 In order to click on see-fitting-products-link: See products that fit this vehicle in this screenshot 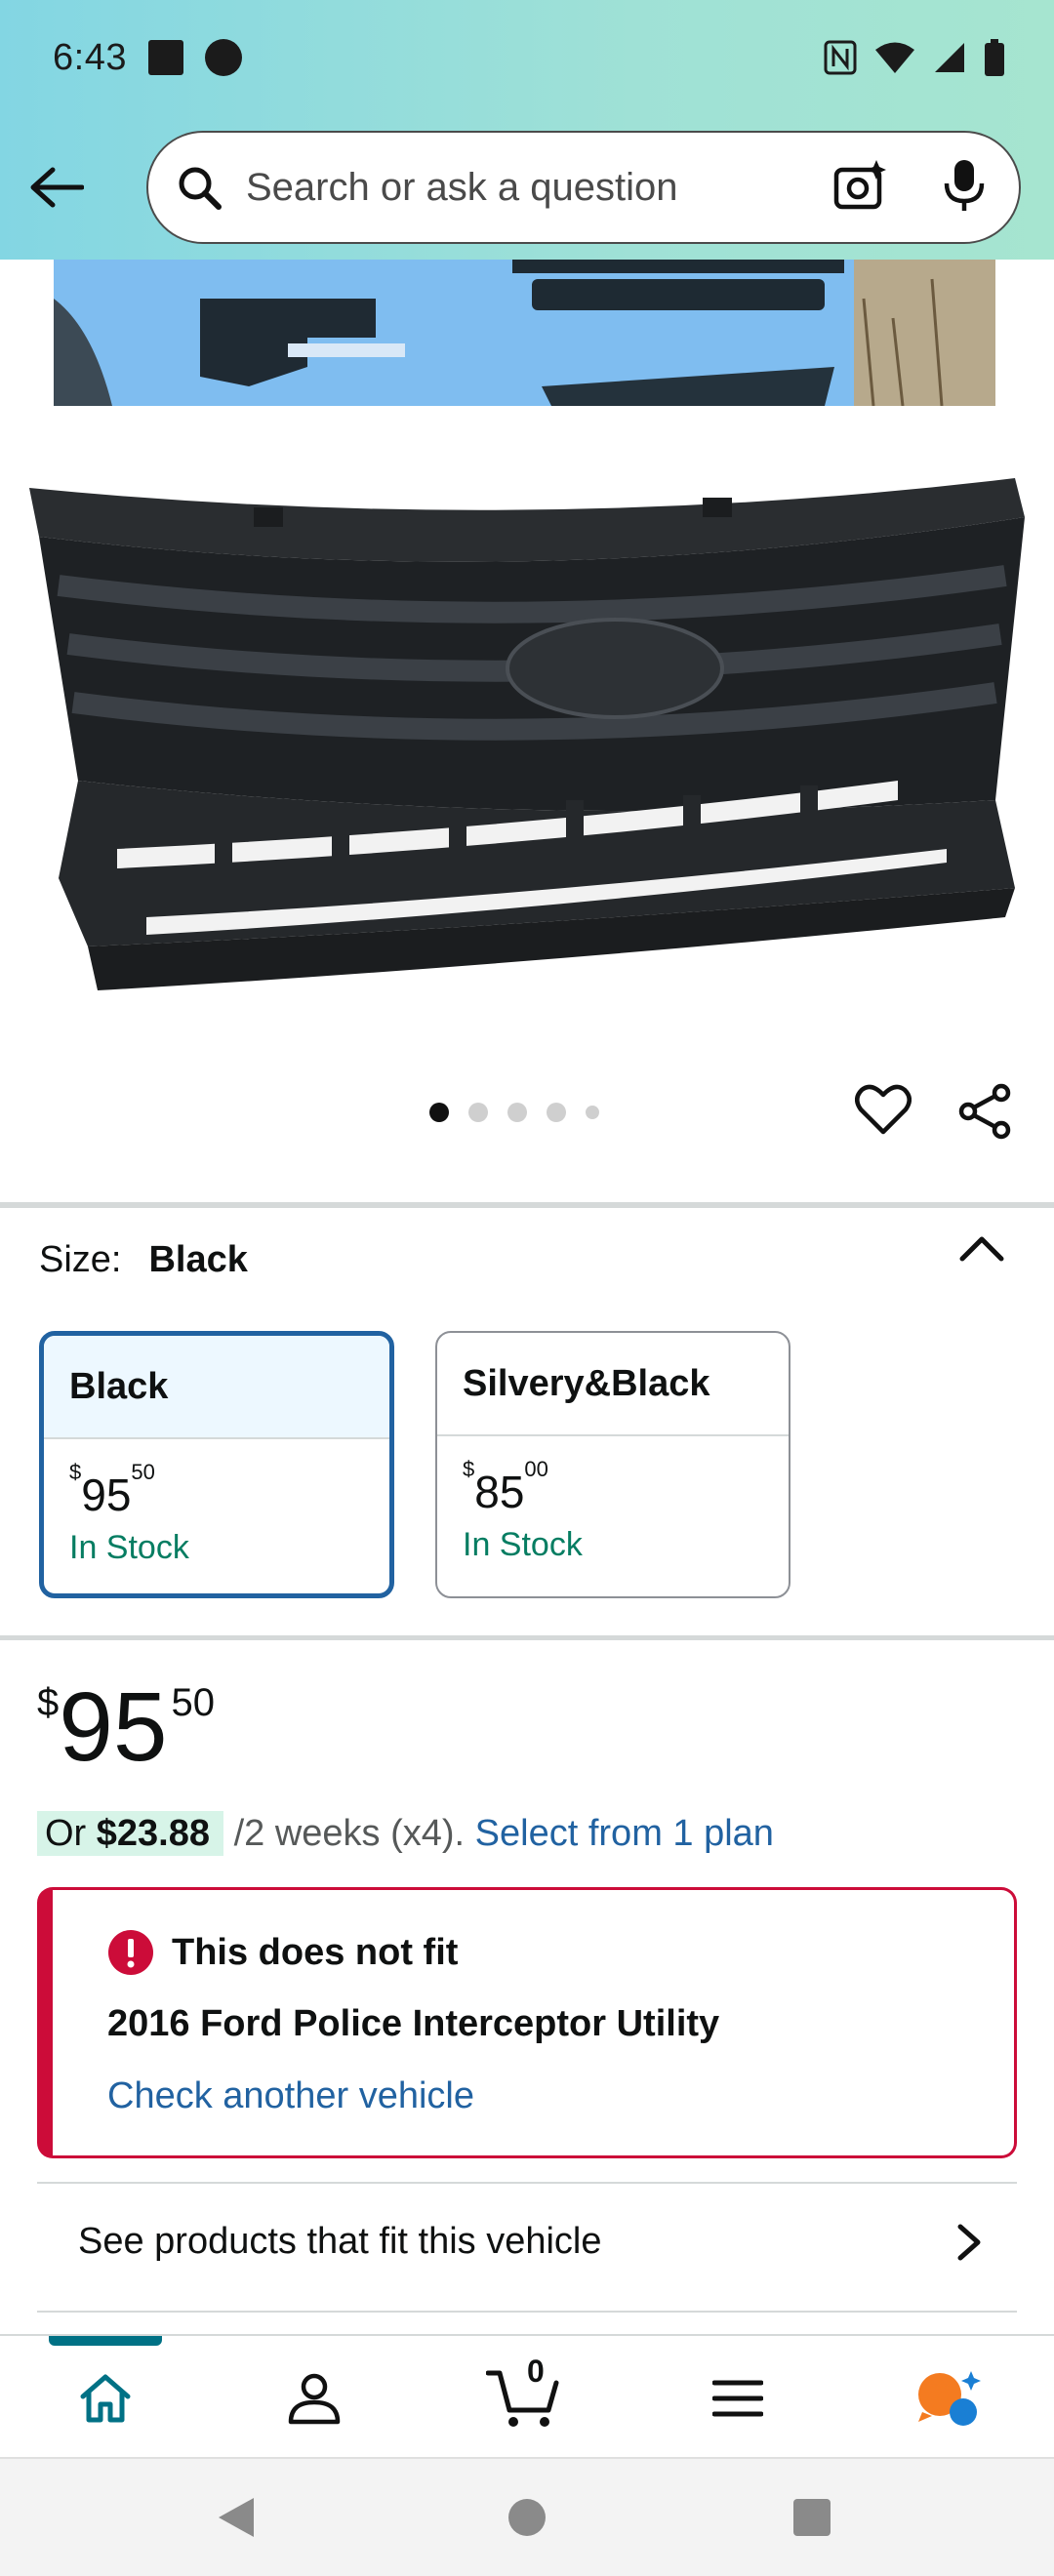, I will do `click(340, 2242)`.